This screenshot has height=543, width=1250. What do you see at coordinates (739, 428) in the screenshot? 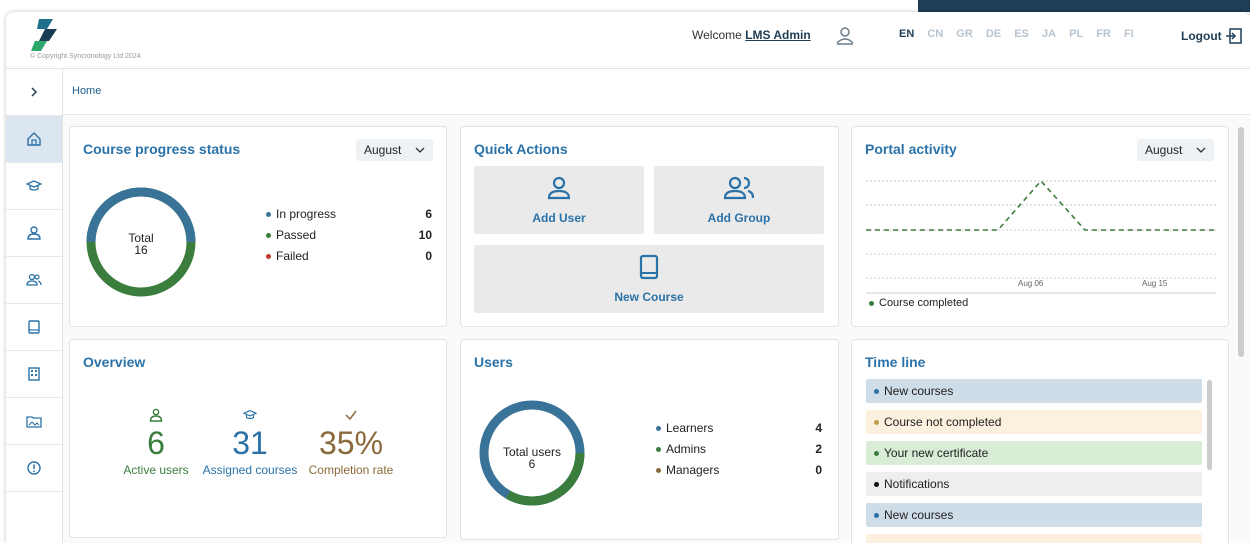
I see `legend-learners: Learners 4` at bounding box center [739, 428].